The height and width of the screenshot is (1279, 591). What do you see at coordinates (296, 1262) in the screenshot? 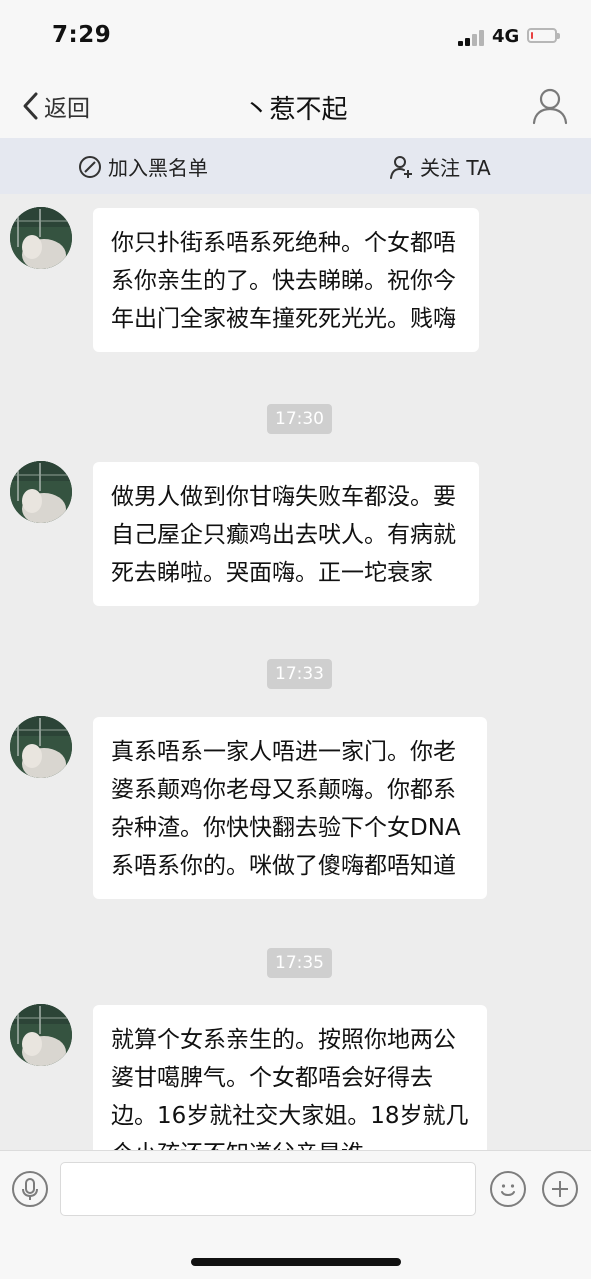
I see `home-indicator` at bounding box center [296, 1262].